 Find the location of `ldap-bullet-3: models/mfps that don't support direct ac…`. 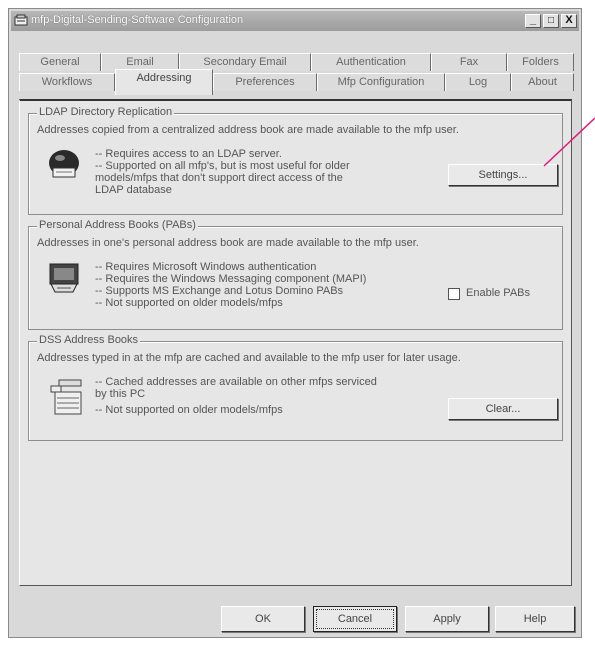

ldap-bullet-3: models/mfps that don't support direct ac… is located at coordinates (219, 178).